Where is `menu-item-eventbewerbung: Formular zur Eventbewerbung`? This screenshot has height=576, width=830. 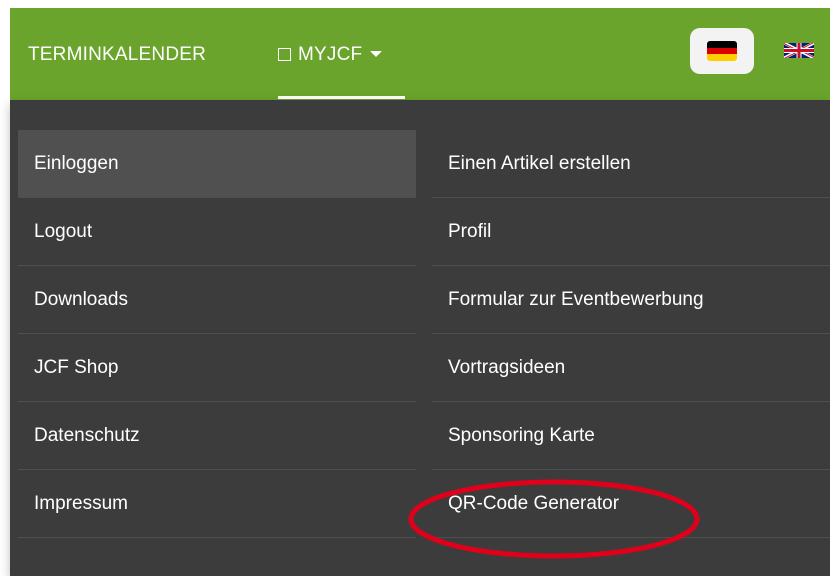 menu-item-eventbewerbung: Formular zur Eventbewerbung is located at coordinates (631, 300).